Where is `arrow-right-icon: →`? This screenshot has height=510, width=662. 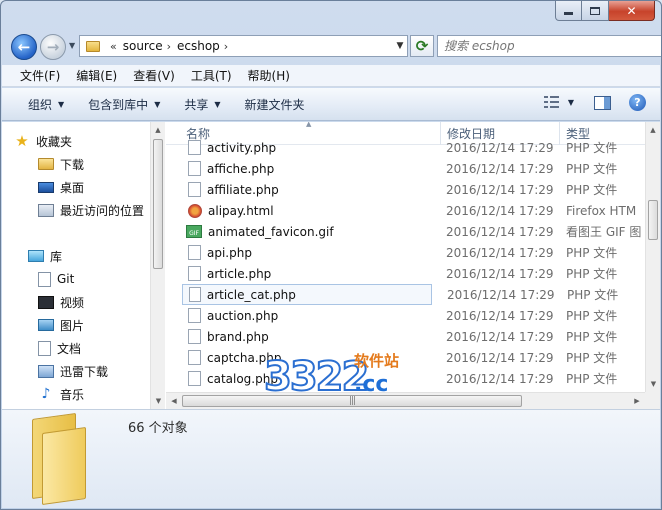
arrow-right-icon: → is located at coordinates (53, 47).